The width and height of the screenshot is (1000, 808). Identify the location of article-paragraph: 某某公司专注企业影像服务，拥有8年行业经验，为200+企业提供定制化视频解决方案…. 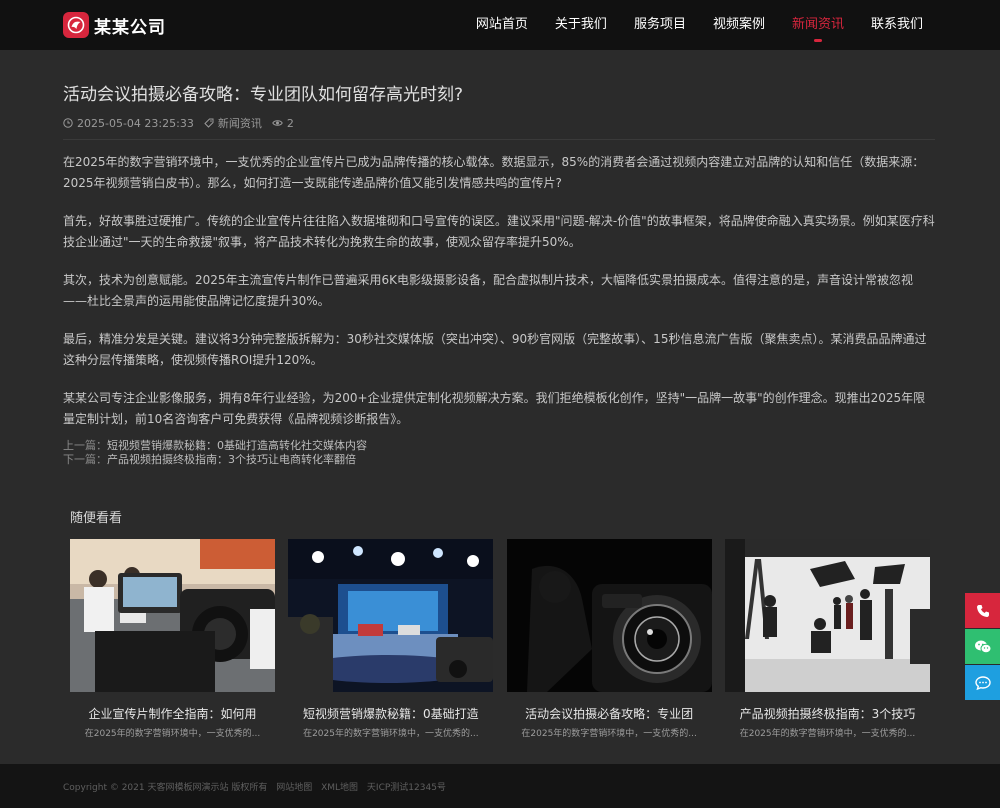
(494, 408).